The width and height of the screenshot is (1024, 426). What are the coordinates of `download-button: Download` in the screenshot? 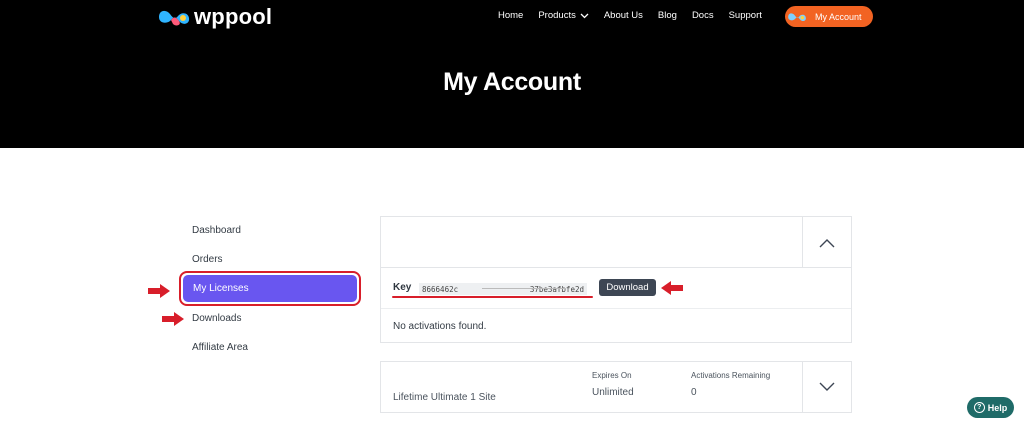 It's located at (627, 287).